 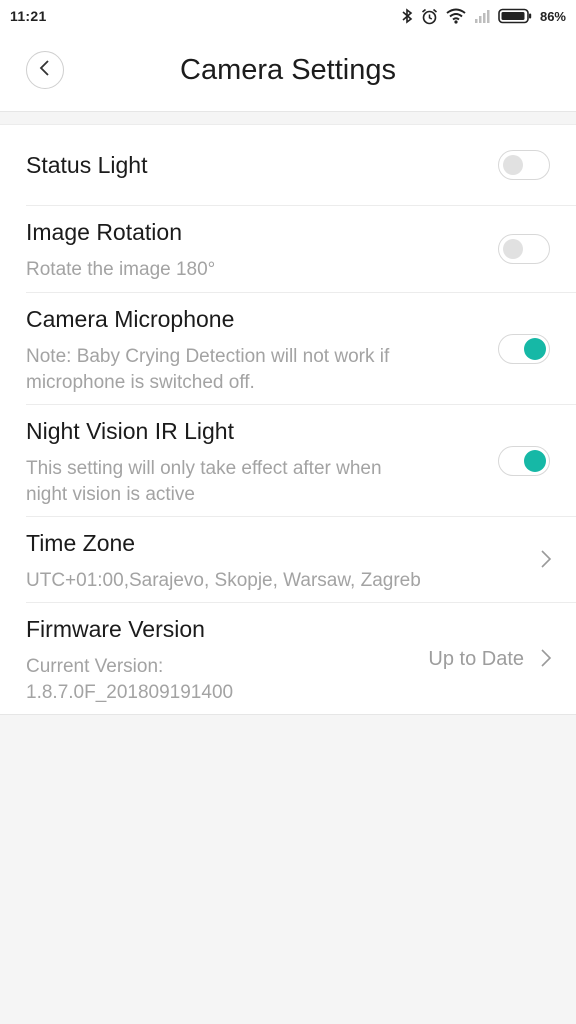 What do you see at coordinates (121, 269) in the screenshot?
I see `image-rotation-subtitle: Rotate the image 180°` at bounding box center [121, 269].